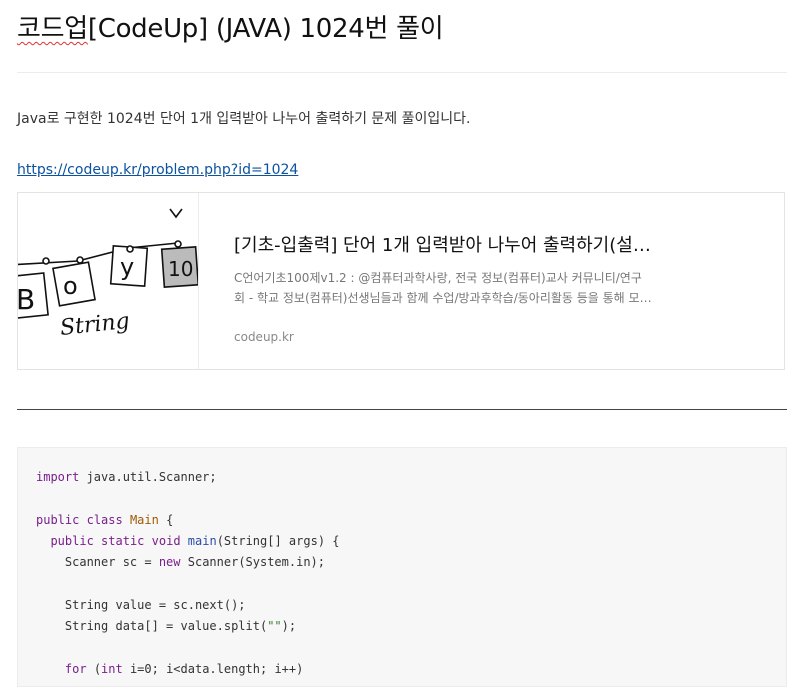  Describe the element at coordinates (195, 562) in the screenshot. I see `code-line: Scanner sc = new Scanner(System.in);` at that location.